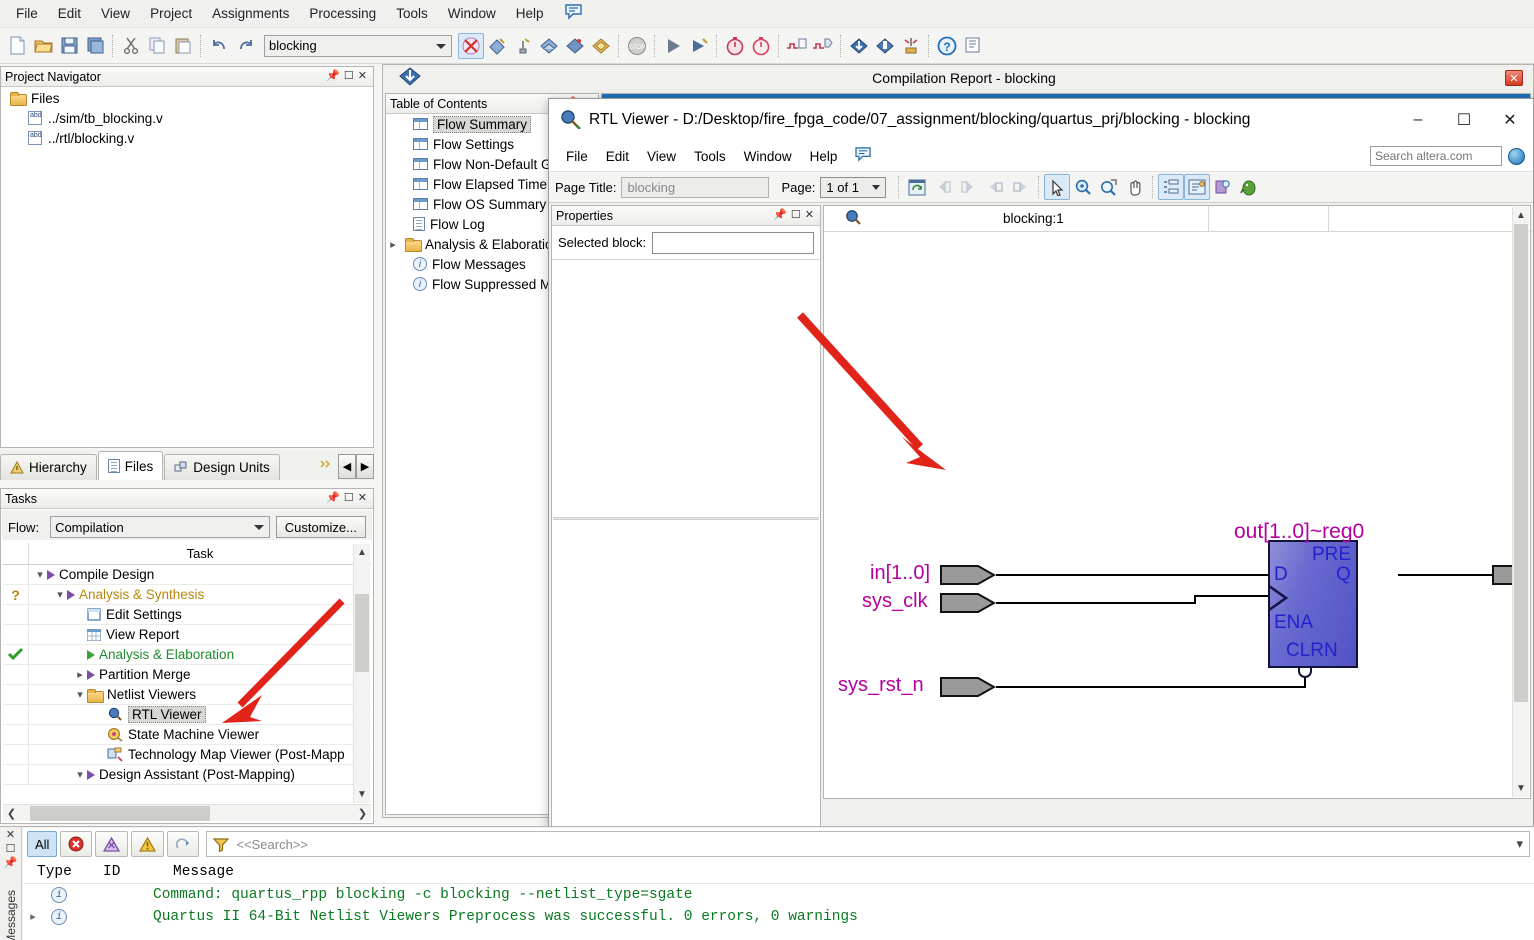 The width and height of the screenshot is (1534, 940). Describe the element at coordinates (412, 13) in the screenshot. I see `menu-tools: Tools` at that location.